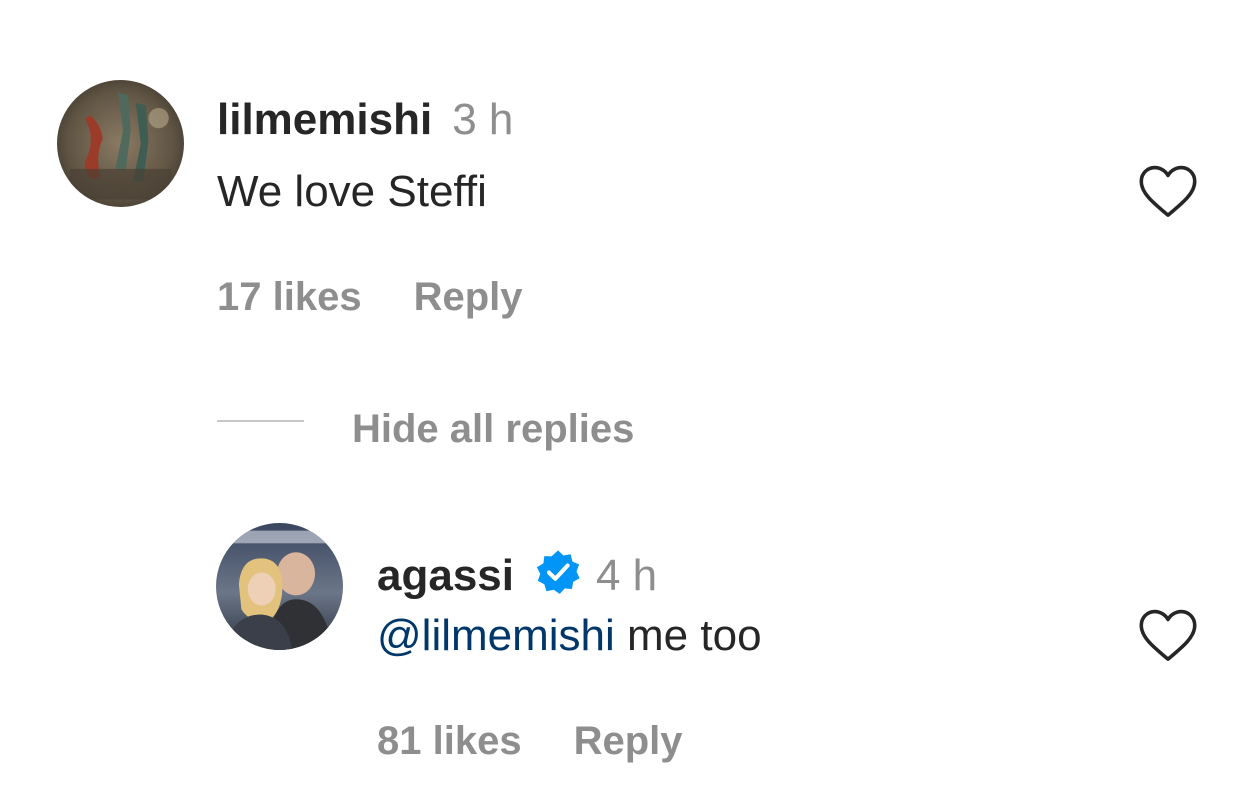  I want to click on reply-mention-link: @lilmemishi, so click(496, 636).